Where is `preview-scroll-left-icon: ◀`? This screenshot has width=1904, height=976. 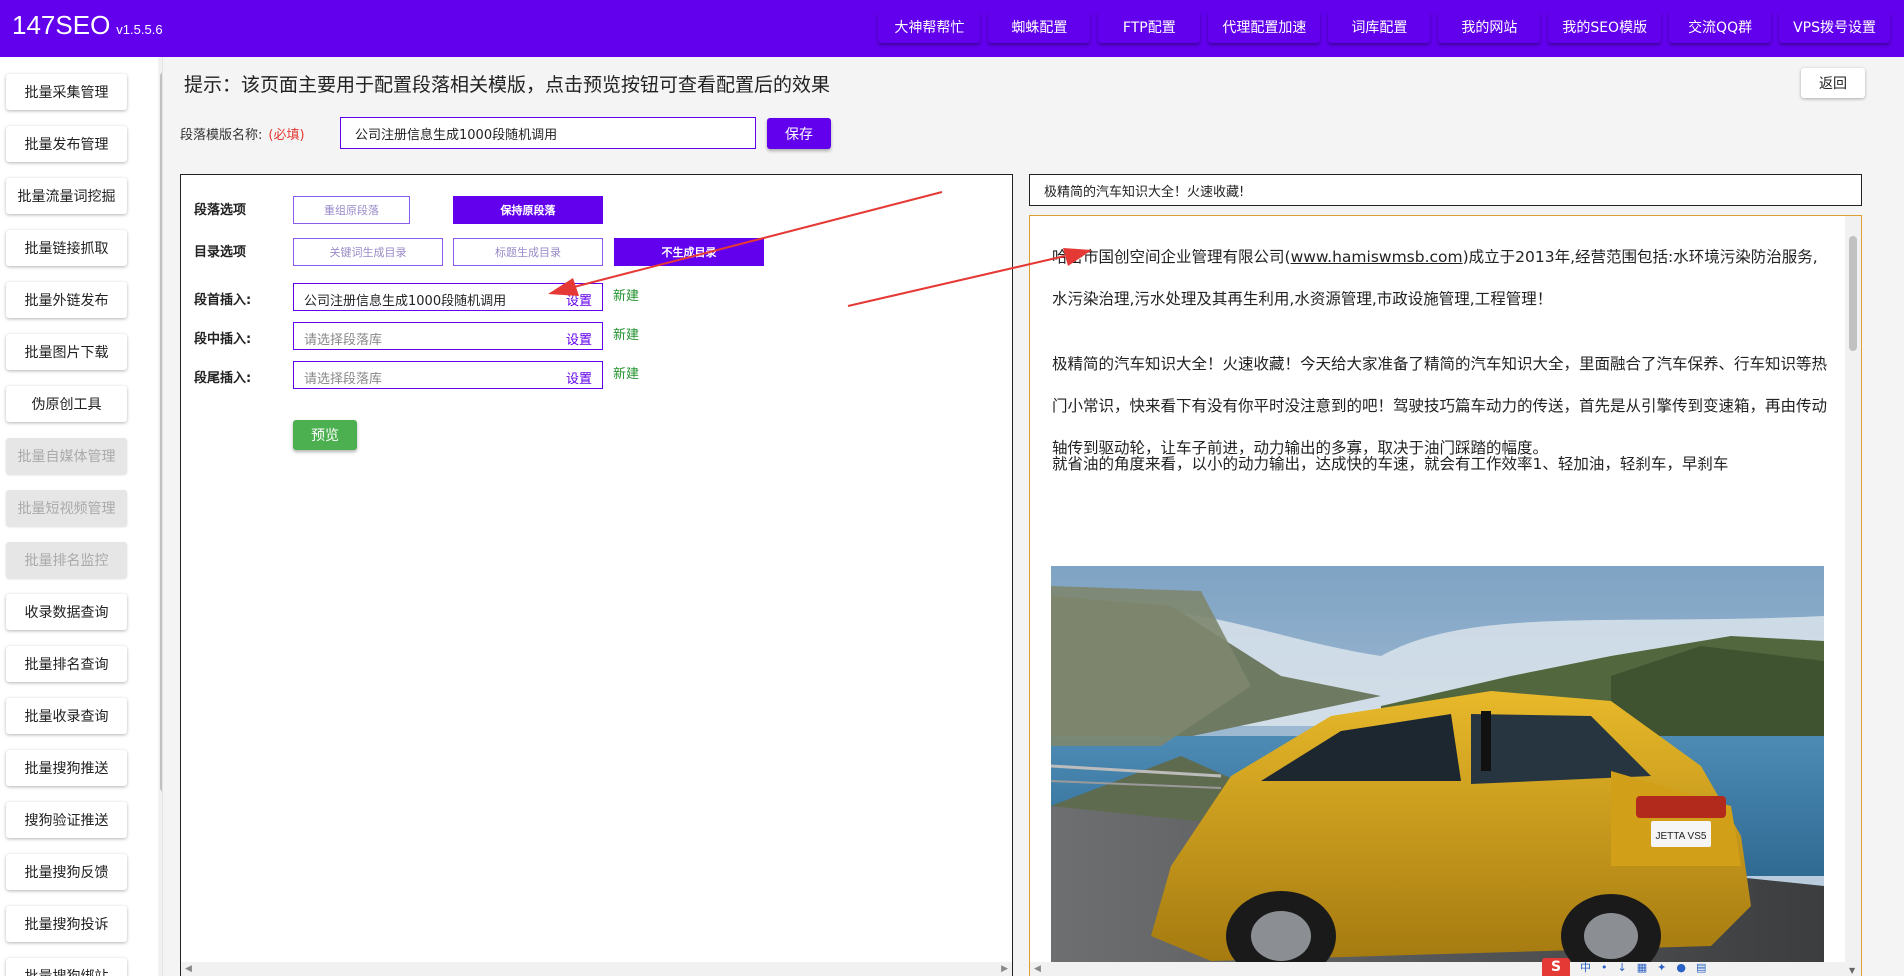 preview-scroll-left-icon: ◀ is located at coordinates (1037, 969).